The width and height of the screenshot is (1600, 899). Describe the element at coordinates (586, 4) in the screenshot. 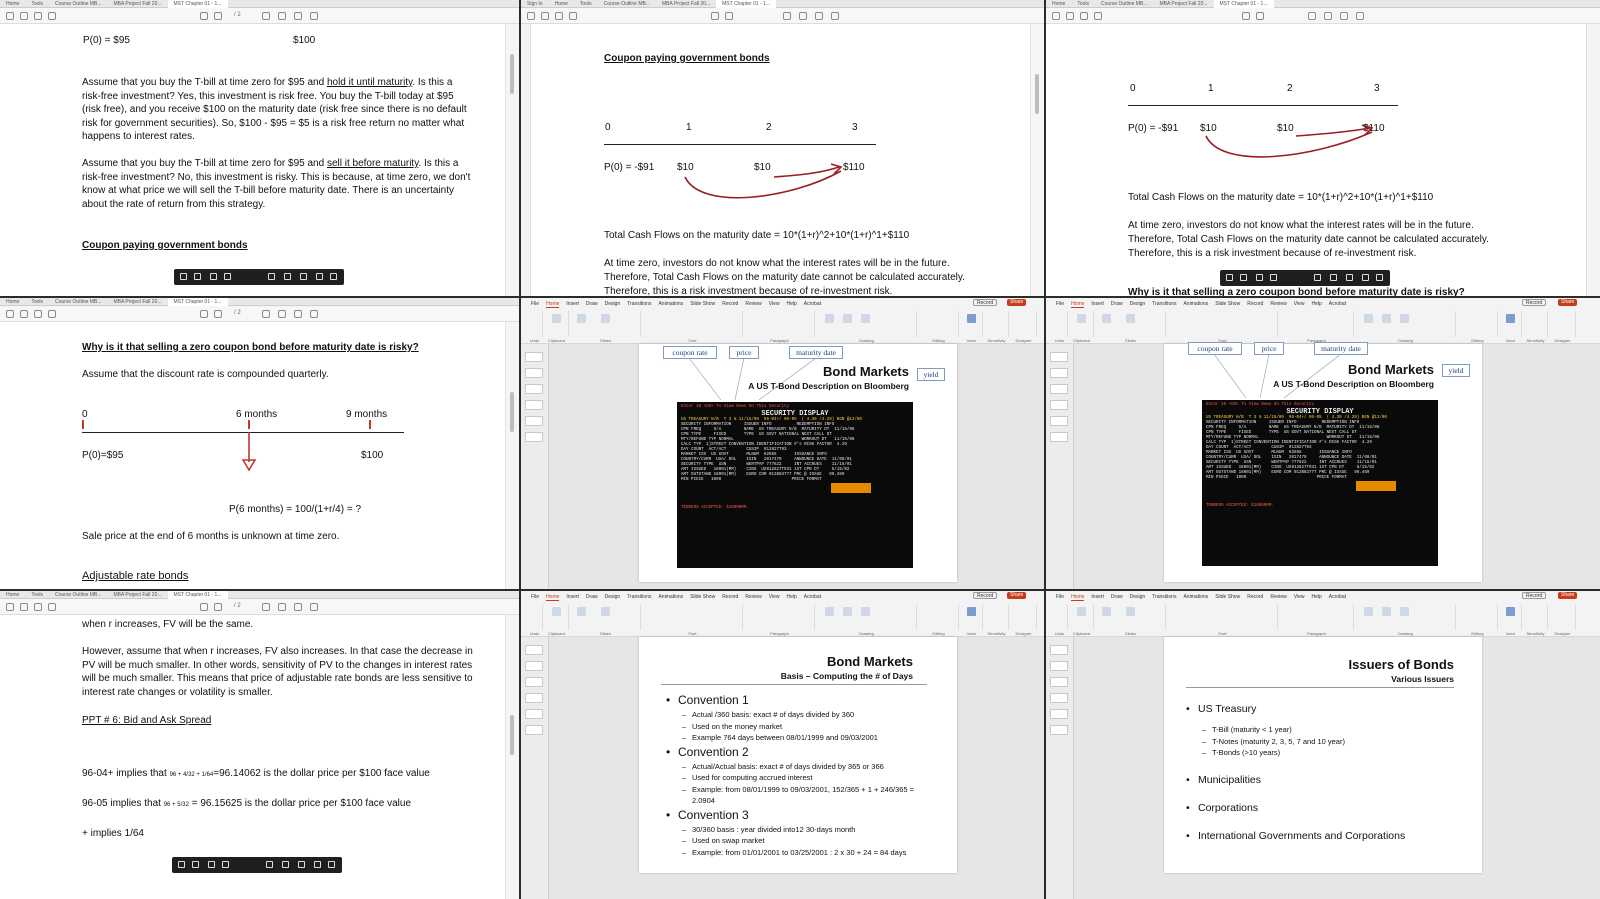

I see `tab-tools: Tools` at that location.